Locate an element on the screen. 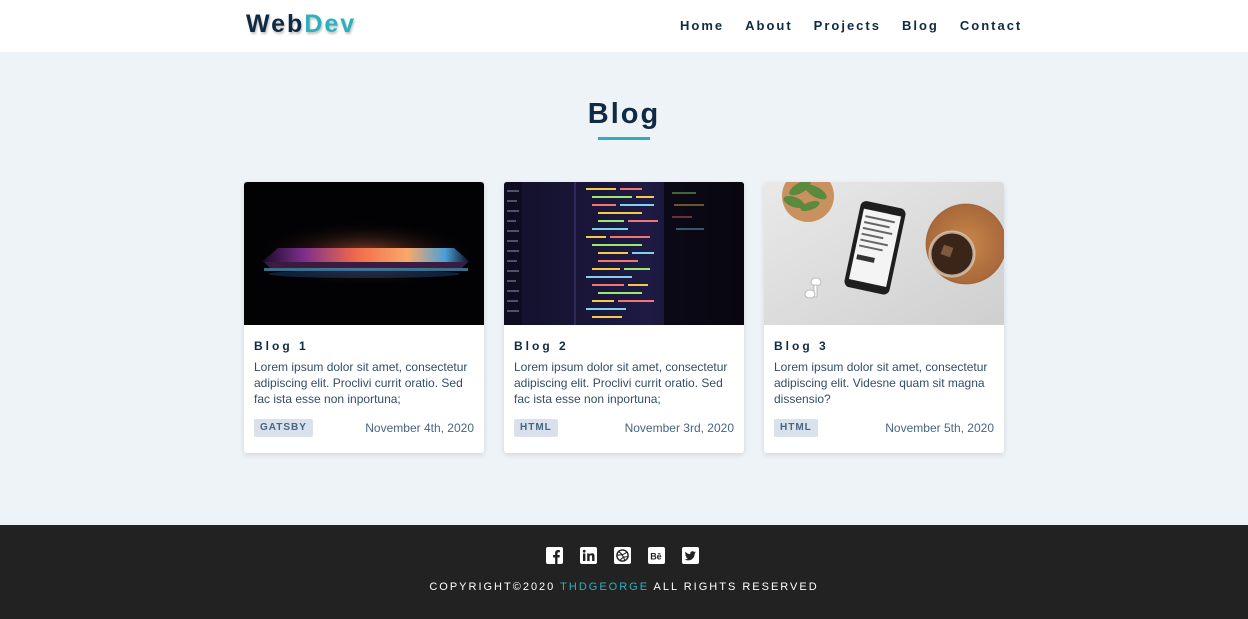 The image size is (1248, 619). nav-home: Home is located at coordinates (702, 25).